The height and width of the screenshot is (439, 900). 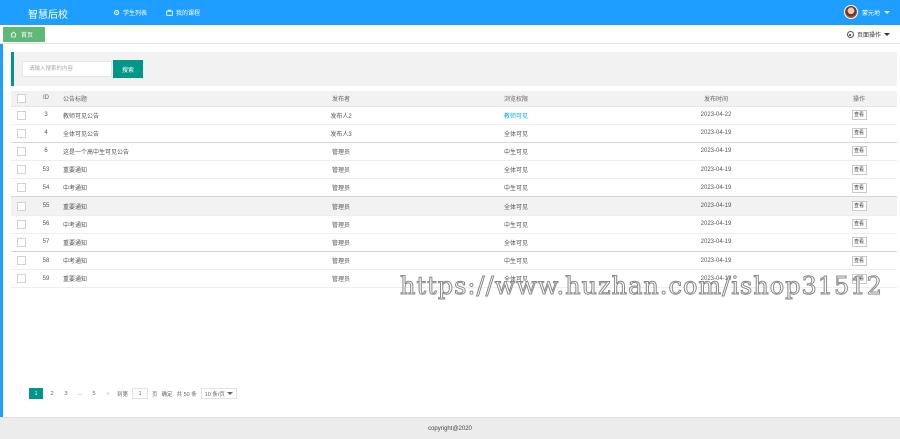 I want to click on table-row: 54 中考通知 管理员 中生可见 2023-04-19 查看, so click(x=454, y=188).